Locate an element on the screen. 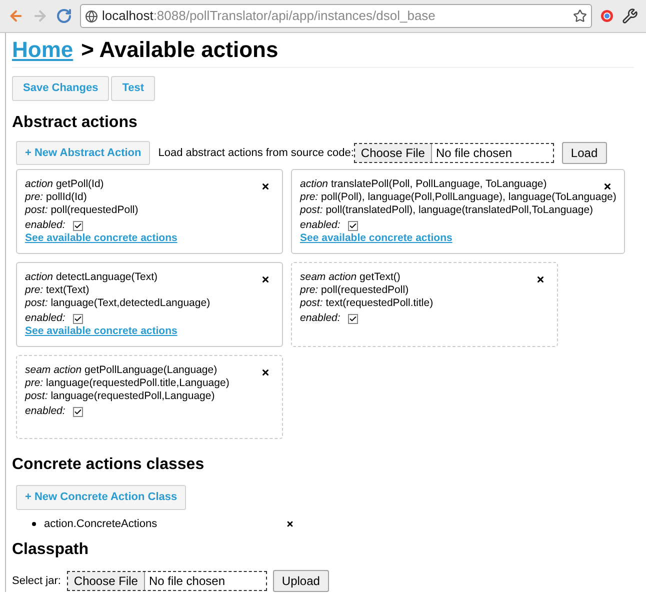  url-text: localhost:8088/pollTranslator/api/app/instances/dsol_base is located at coordinates (269, 16).